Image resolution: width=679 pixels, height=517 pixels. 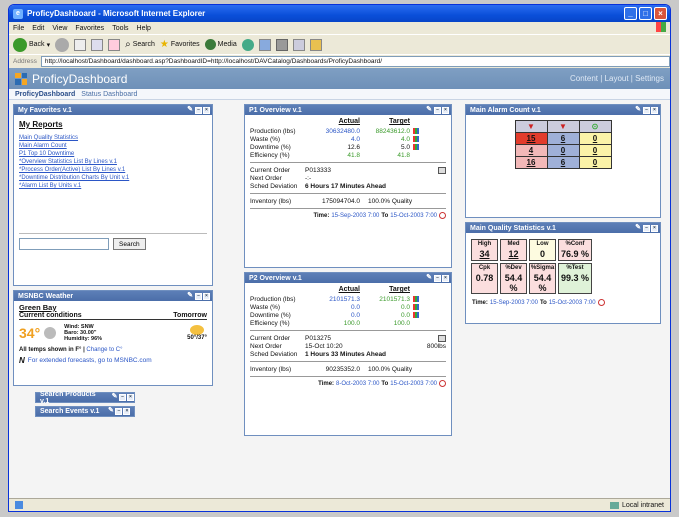 What do you see at coordinates (342, 369) in the screenshot?
I see `inventory-value: 90235352.0` at bounding box center [342, 369].